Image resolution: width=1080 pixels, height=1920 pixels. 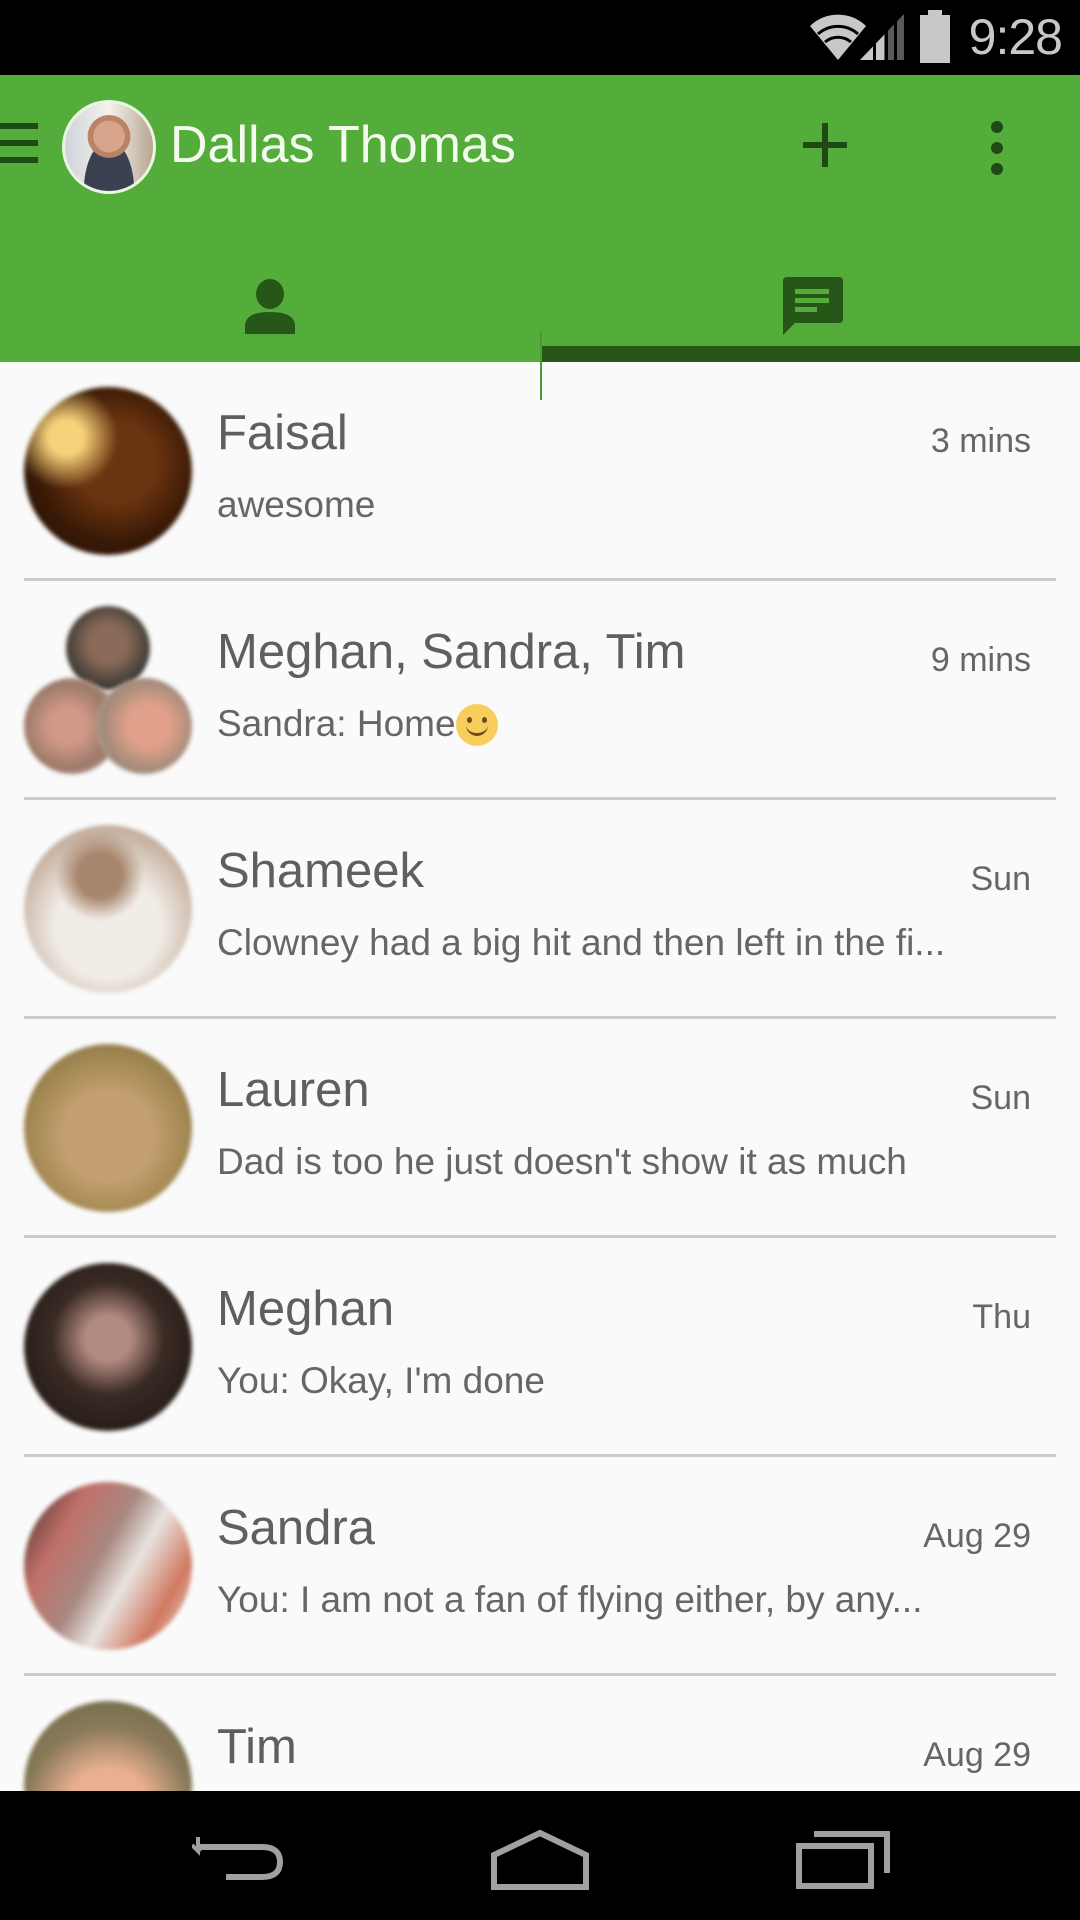 What do you see at coordinates (811, 354) in the screenshot?
I see `selected-tab-indicator` at bounding box center [811, 354].